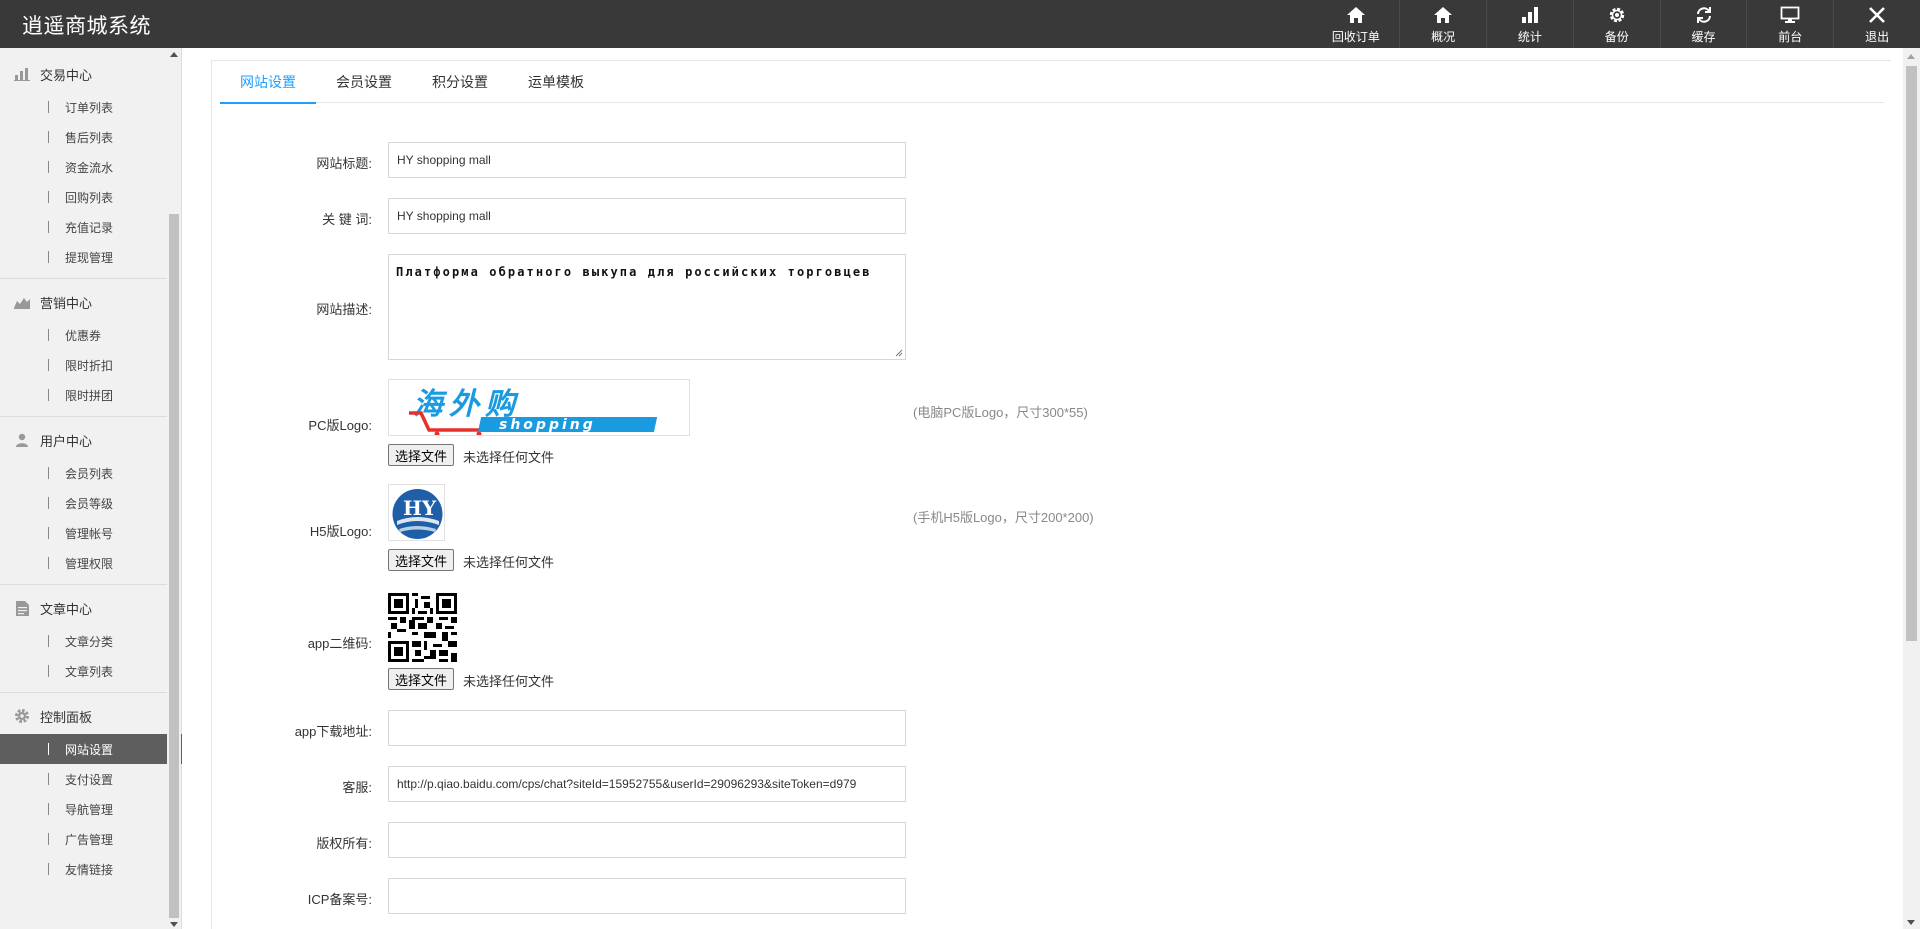 The width and height of the screenshot is (1920, 929). Describe the element at coordinates (91, 473) in the screenshot. I see `sidebar-item-members: 会员列表` at that location.